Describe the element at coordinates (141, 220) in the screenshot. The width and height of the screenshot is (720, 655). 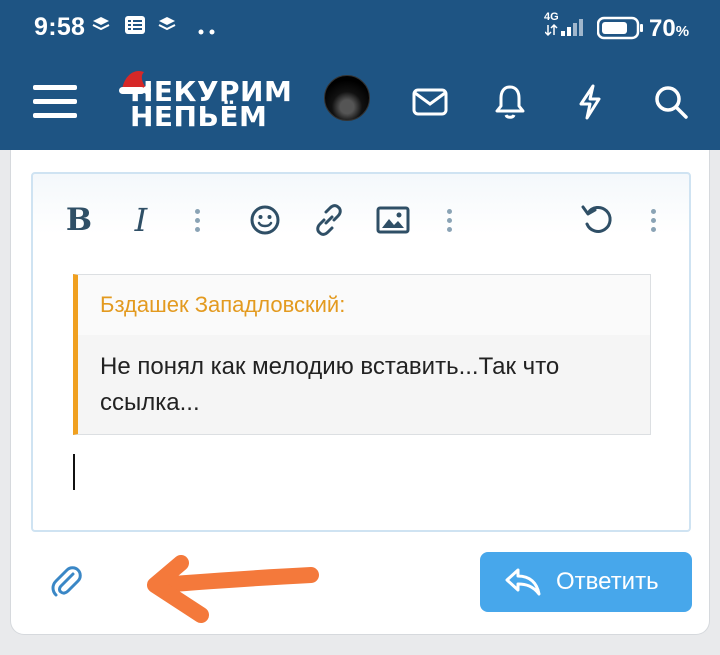
I see `italic-icon: I` at that location.